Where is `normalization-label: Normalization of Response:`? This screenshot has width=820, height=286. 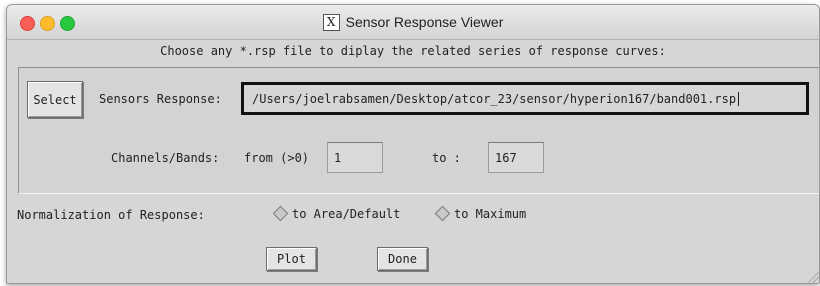
normalization-label: Normalization of Response: is located at coordinates (111, 215).